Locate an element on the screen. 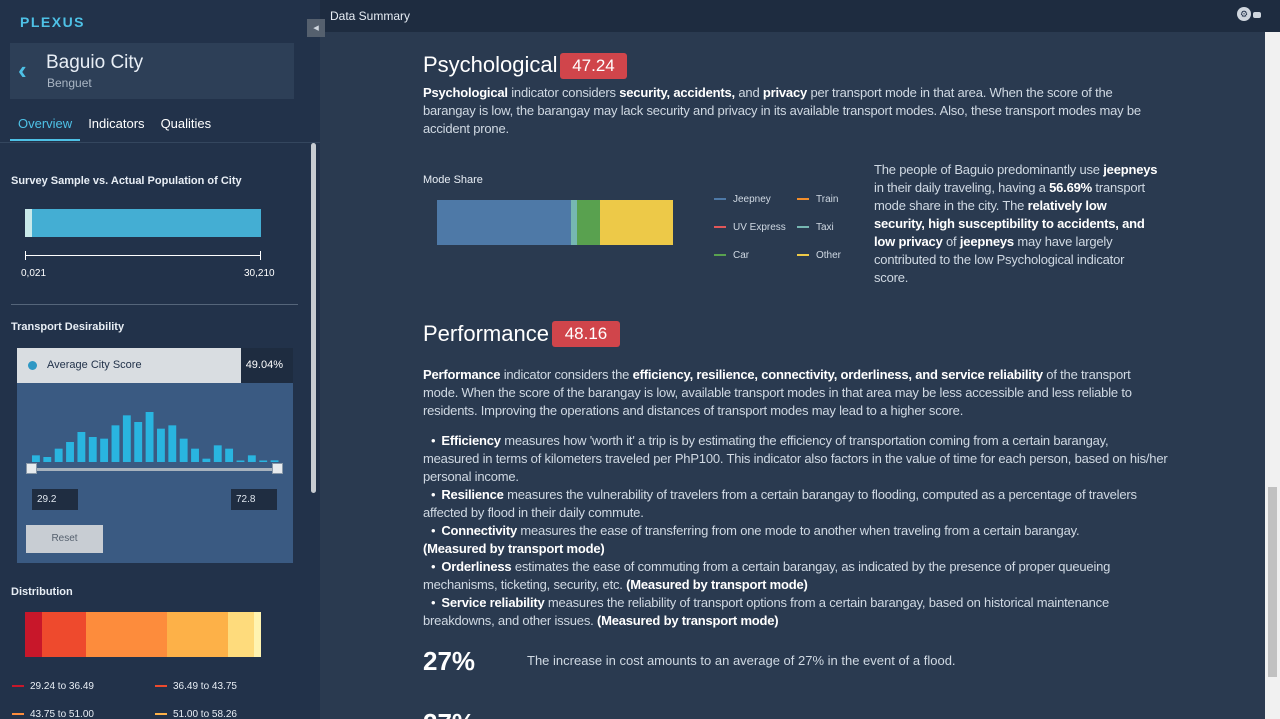 The width and height of the screenshot is (1280, 719). collapse-sidebar-icon: ◂ is located at coordinates (316, 28).